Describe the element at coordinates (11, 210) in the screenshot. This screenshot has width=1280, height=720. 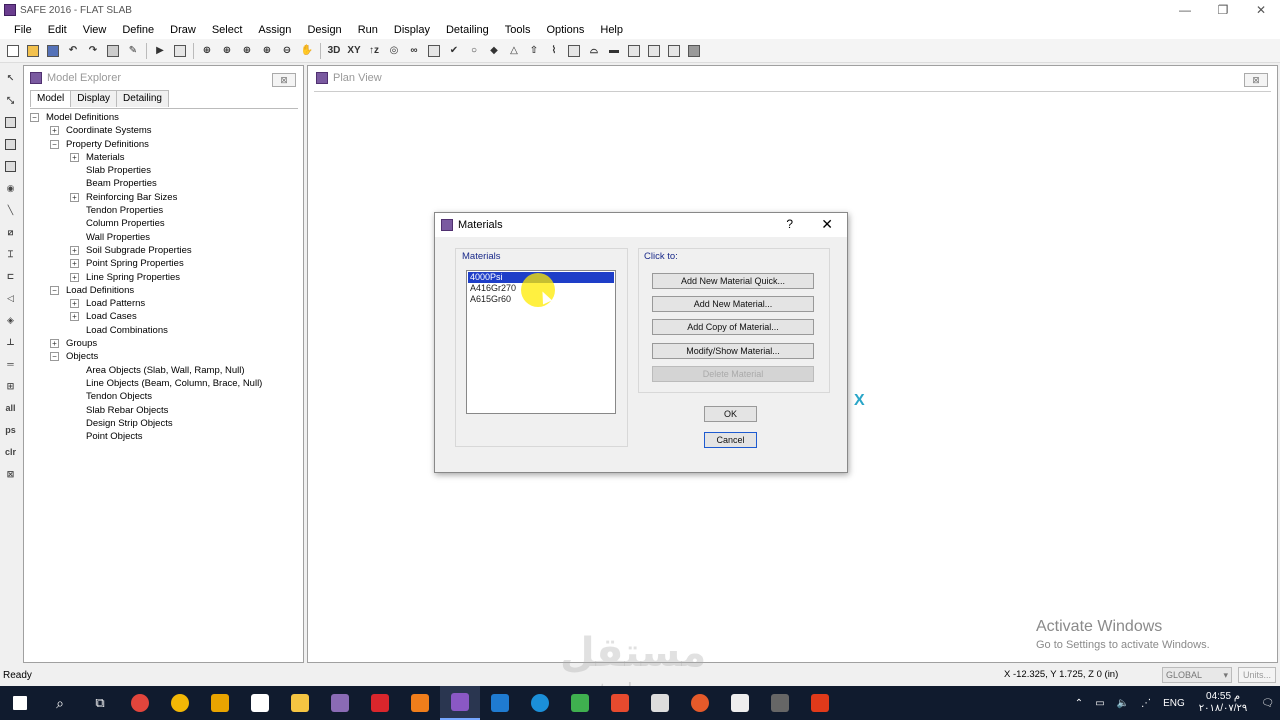
I see `draw-line-icon: ╲` at that location.